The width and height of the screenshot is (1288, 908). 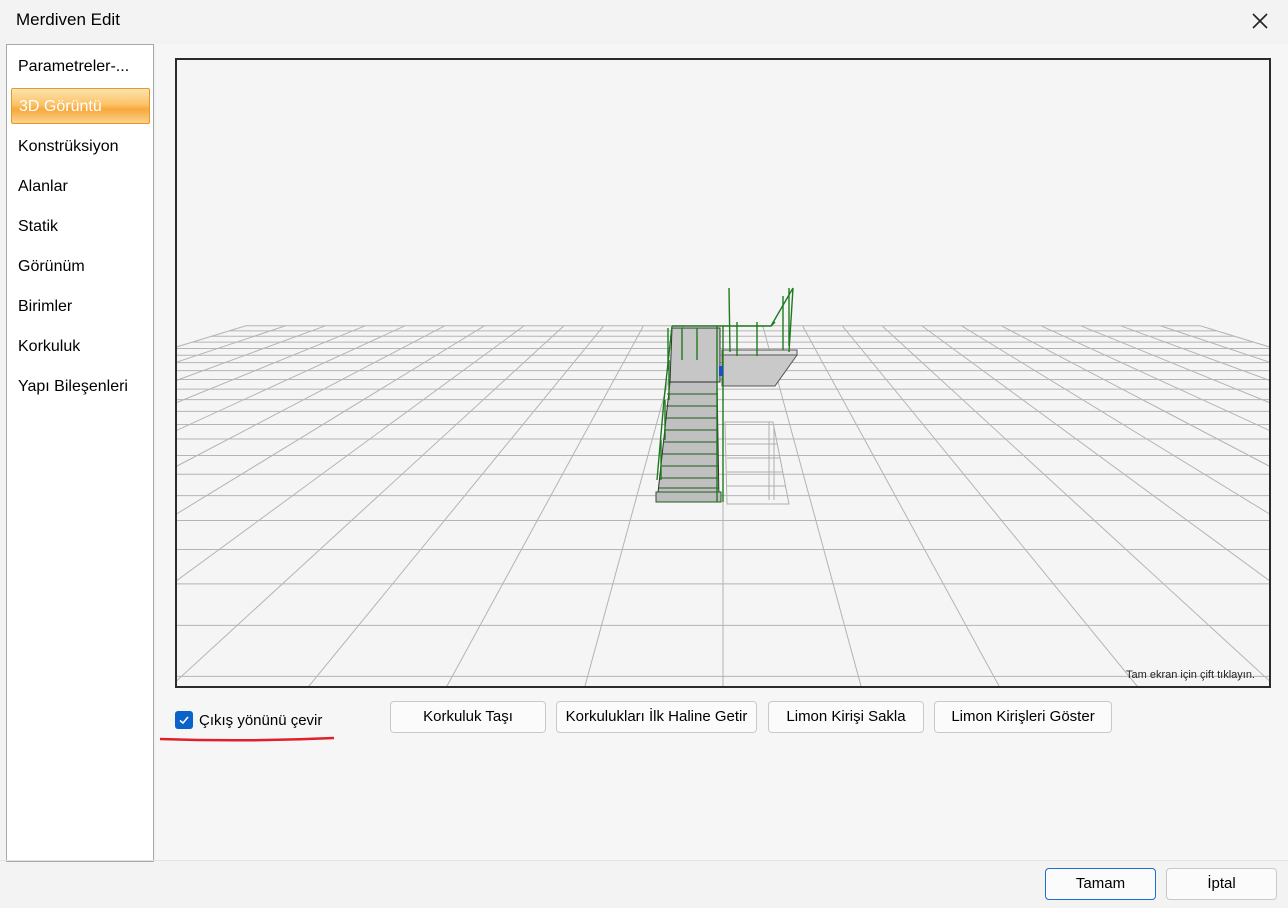 I want to click on sidebar-item-statik: Statik, so click(x=80, y=227).